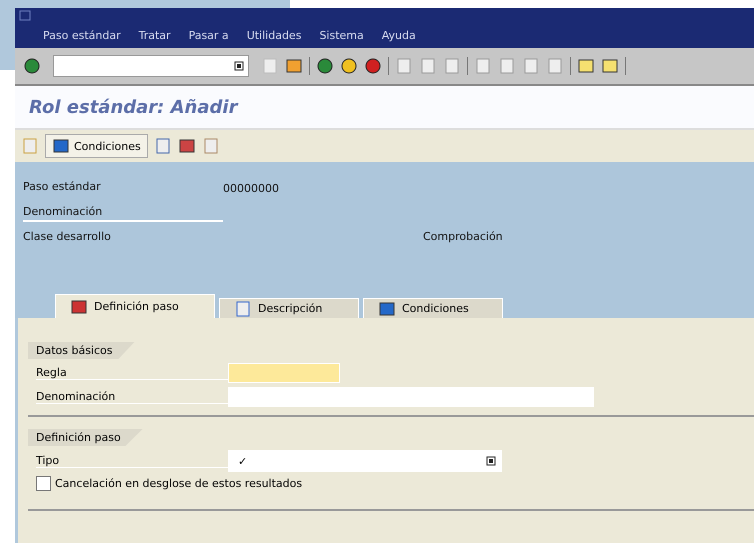 This screenshot has height=543, width=754. Describe the element at coordinates (178, 483) in the screenshot. I see `checkbox-label: Cancelación en desglose de estos resultados` at that location.